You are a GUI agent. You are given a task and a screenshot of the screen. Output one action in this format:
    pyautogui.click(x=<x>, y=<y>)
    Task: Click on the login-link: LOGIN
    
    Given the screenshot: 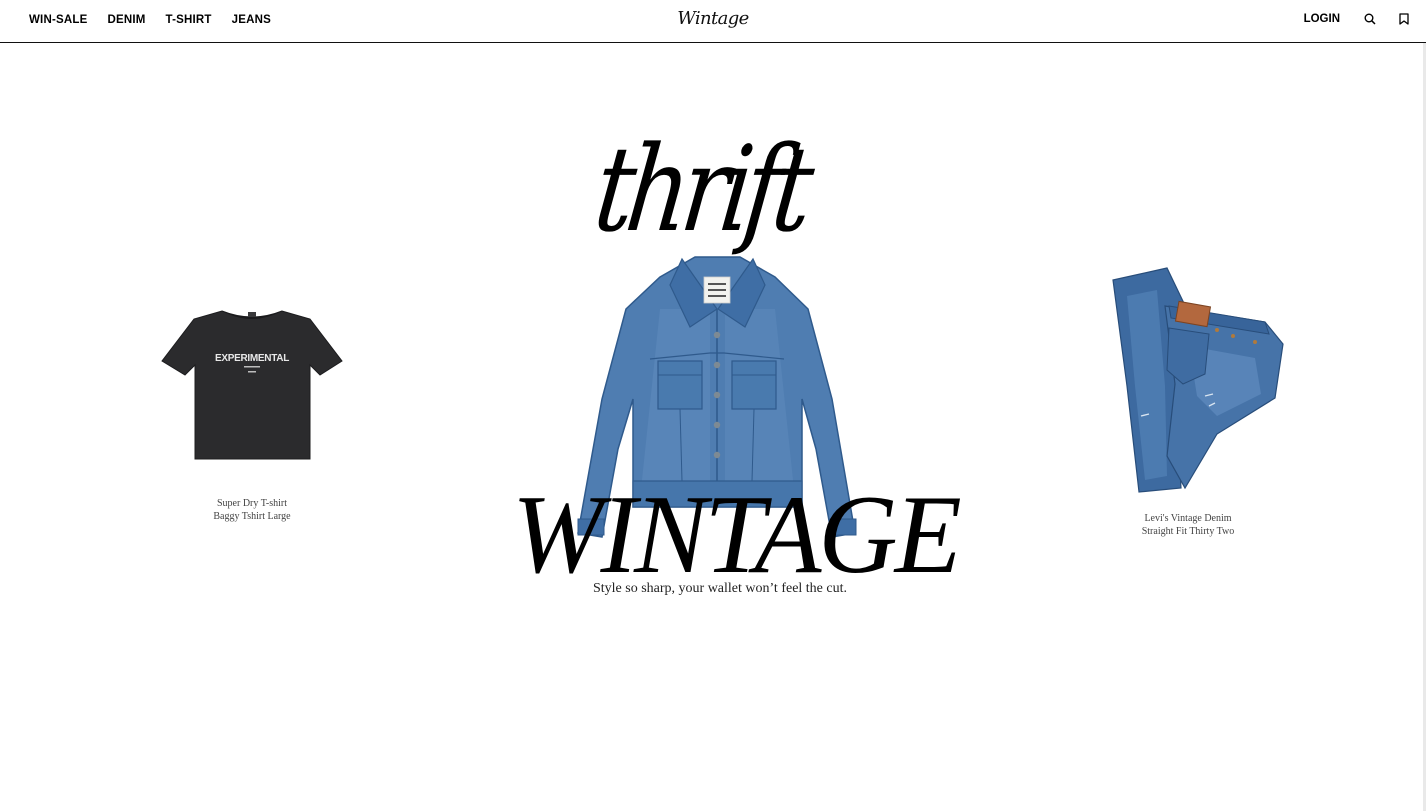 What is the action you would take?
    pyautogui.click(x=1322, y=19)
    